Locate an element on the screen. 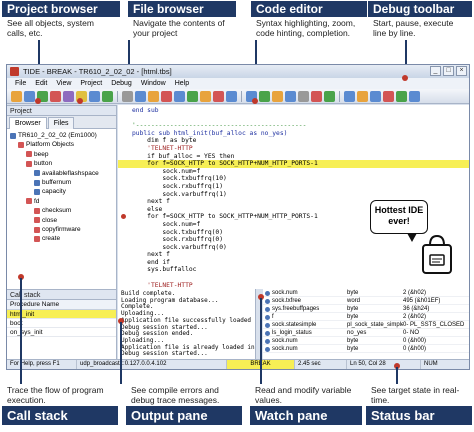 This screenshot has width=474, height=432. minimize-button: _ is located at coordinates (435, 71).